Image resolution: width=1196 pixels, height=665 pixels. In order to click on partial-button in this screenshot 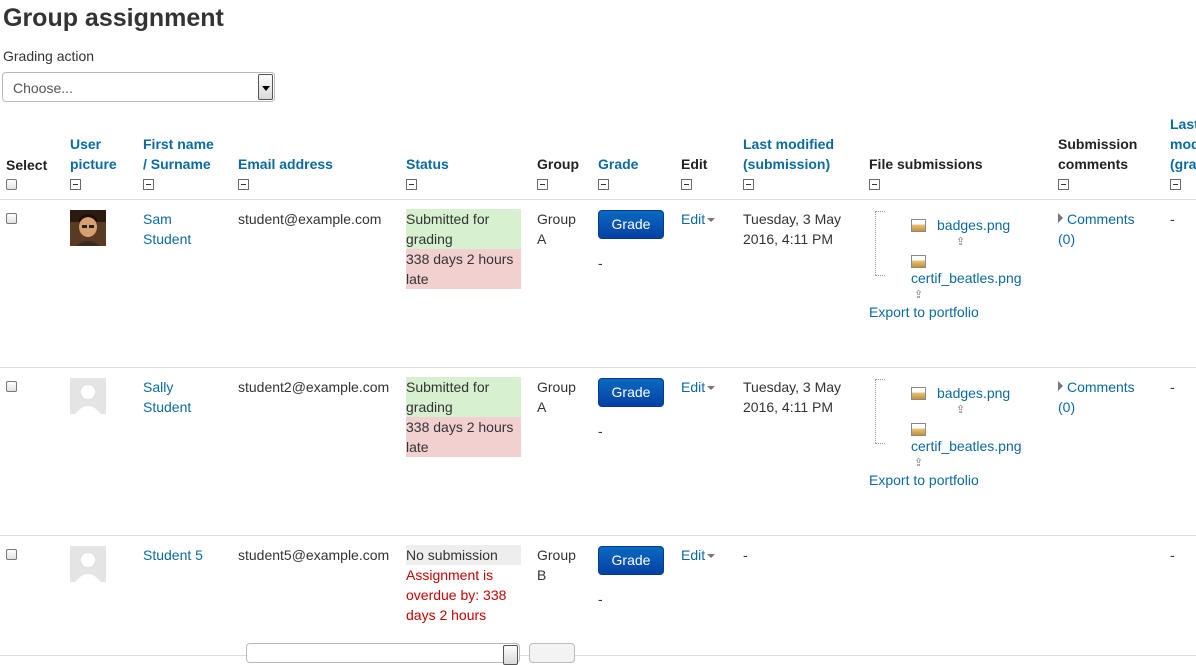, I will do `click(552, 653)`.